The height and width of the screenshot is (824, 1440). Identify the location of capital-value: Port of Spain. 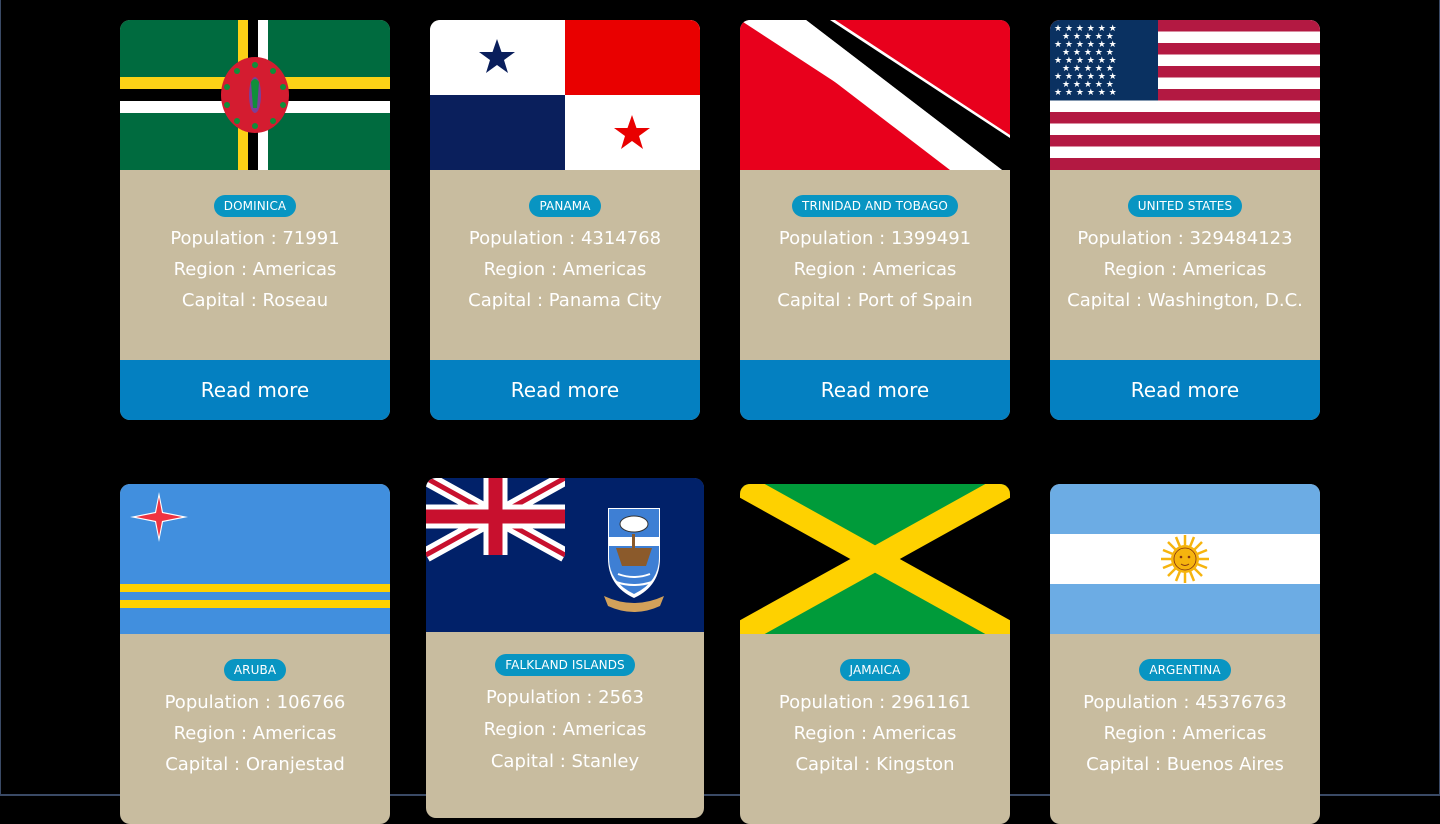
(915, 300).